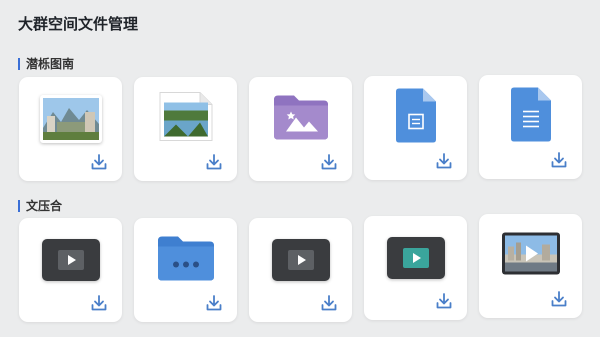 Image resolution: width=600 pixels, height=337 pixels. Describe the element at coordinates (416, 118) in the screenshot. I see `blue-document-icon` at that location.